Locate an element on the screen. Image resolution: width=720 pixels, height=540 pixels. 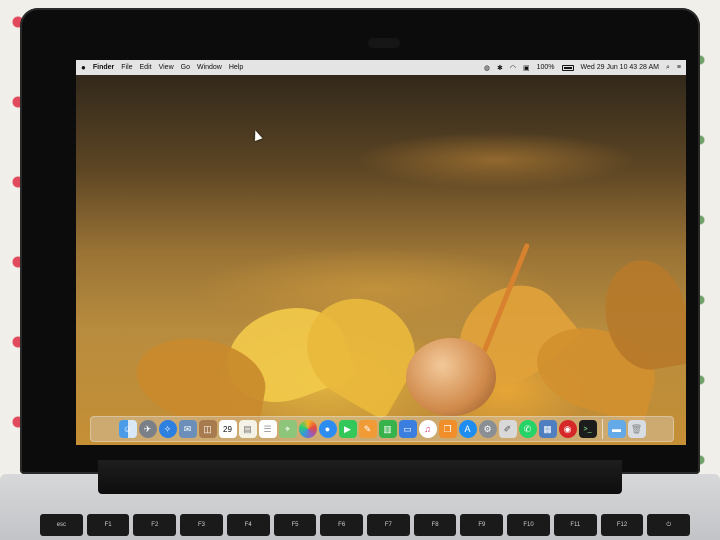
key-f3: F3 is located at coordinates (201, 525).